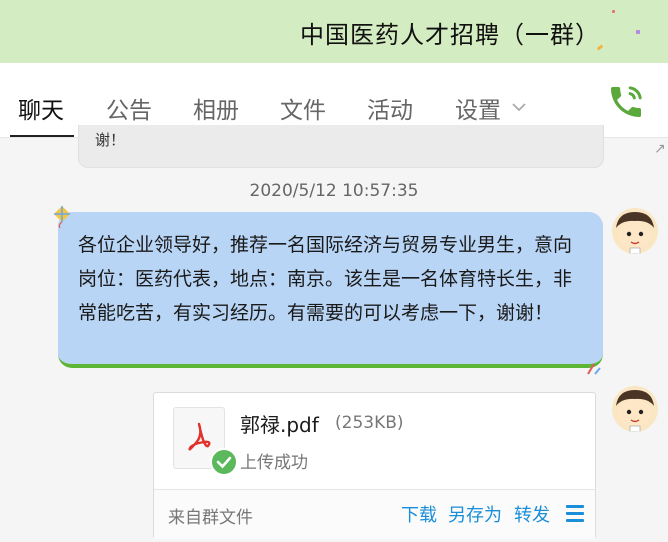 This screenshot has height=542, width=668. What do you see at coordinates (210, 518) in the screenshot?
I see `file-source-label: 来自群文件` at bounding box center [210, 518].